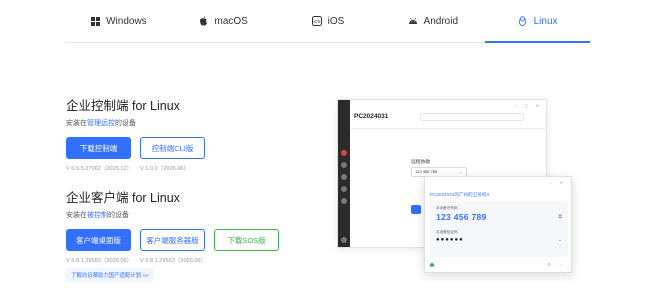 The height and width of the screenshot is (303, 650). I want to click on ios-icon: iOS, so click(316, 21).